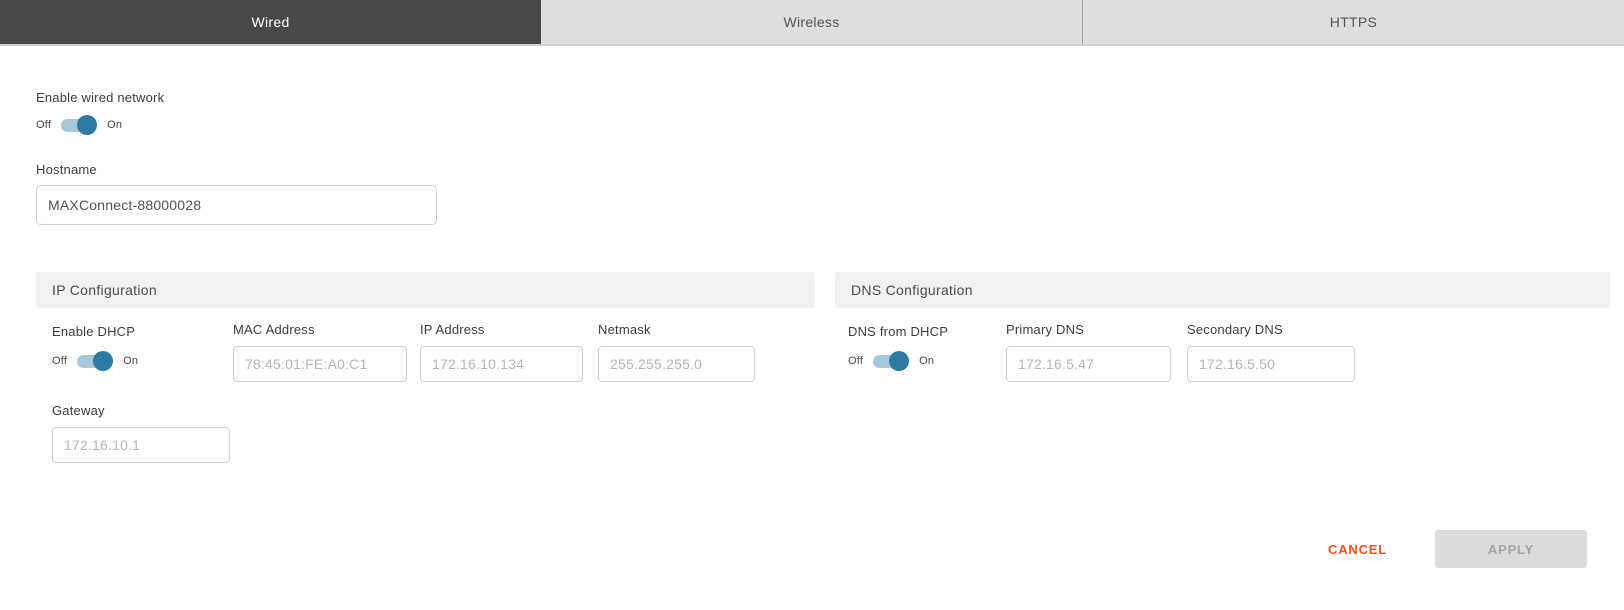  What do you see at coordinates (676, 364) in the screenshot?
I see `netmask-input` at bounding box center [676, 364].